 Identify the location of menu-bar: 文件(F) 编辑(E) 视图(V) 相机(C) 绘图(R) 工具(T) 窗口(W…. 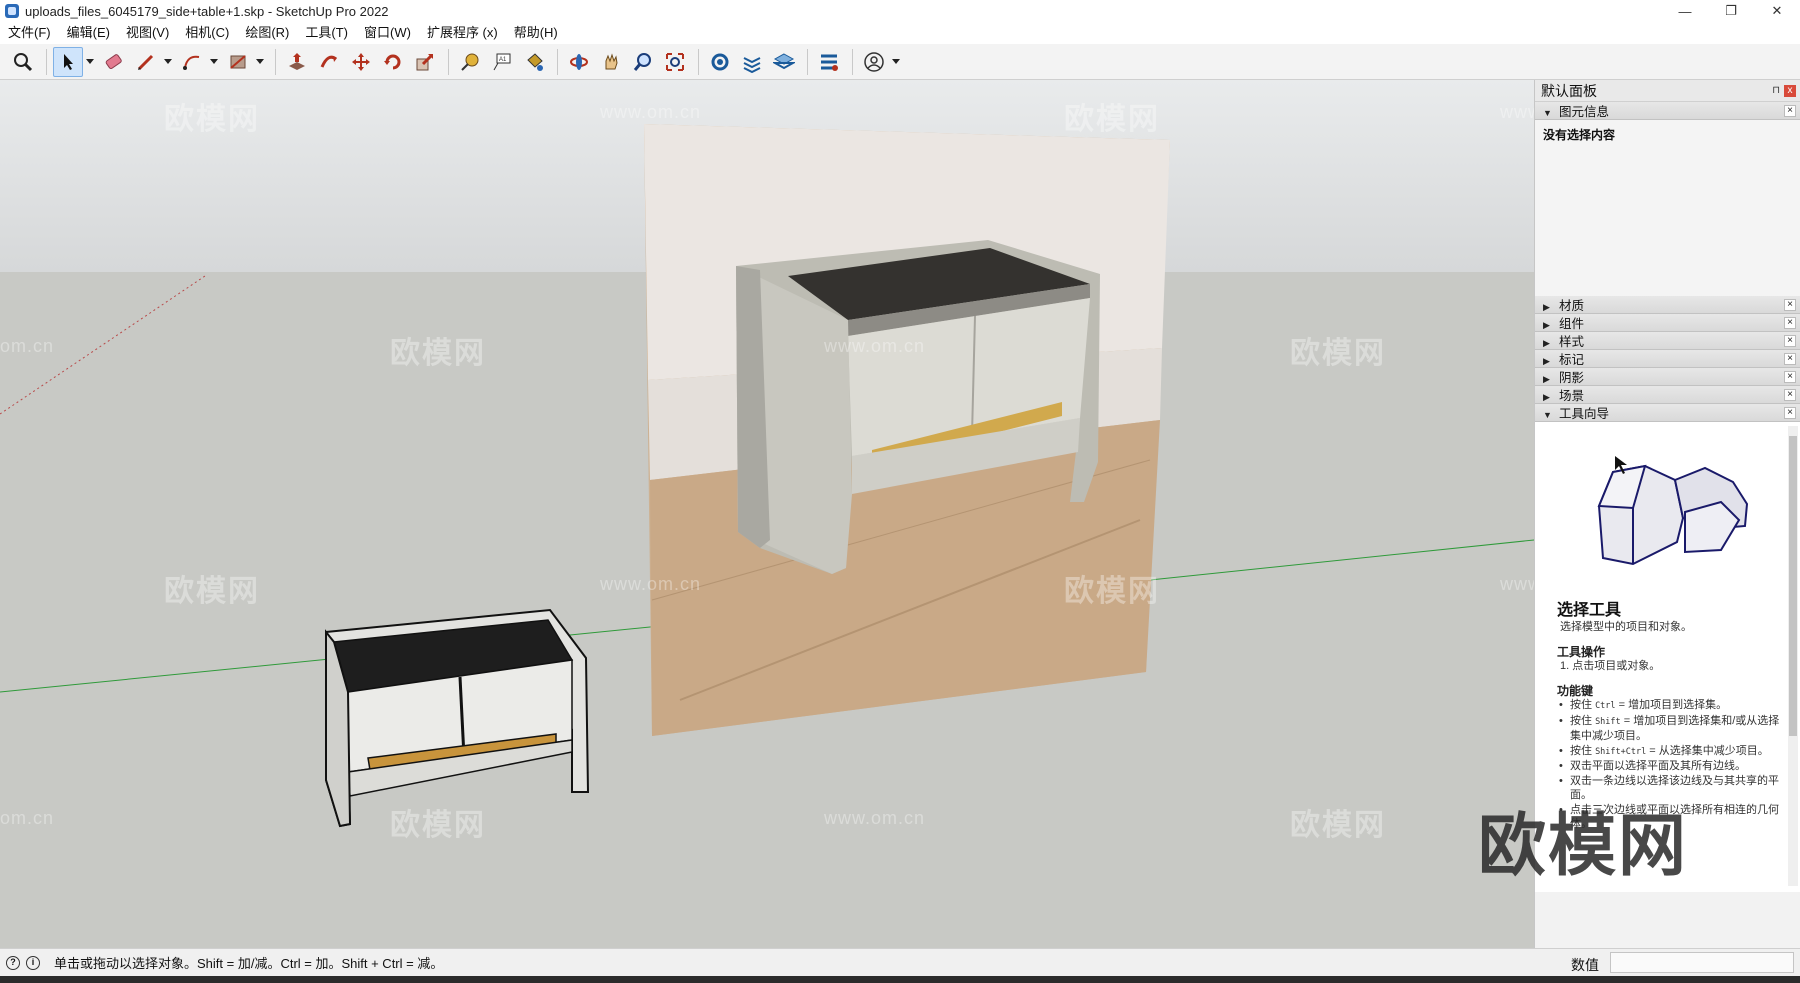
(900, 33).